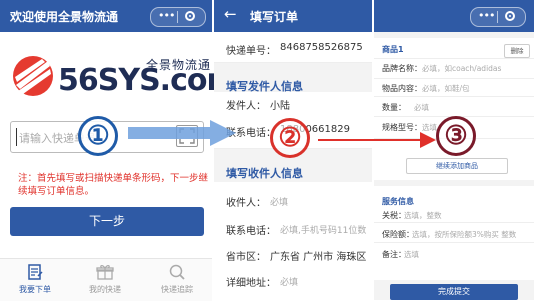 The image size is (534, 301). What do you see at coordinates (98, 136) in the screenshot?
I see `step1-badge: ①` at bounding box center [98, 136].